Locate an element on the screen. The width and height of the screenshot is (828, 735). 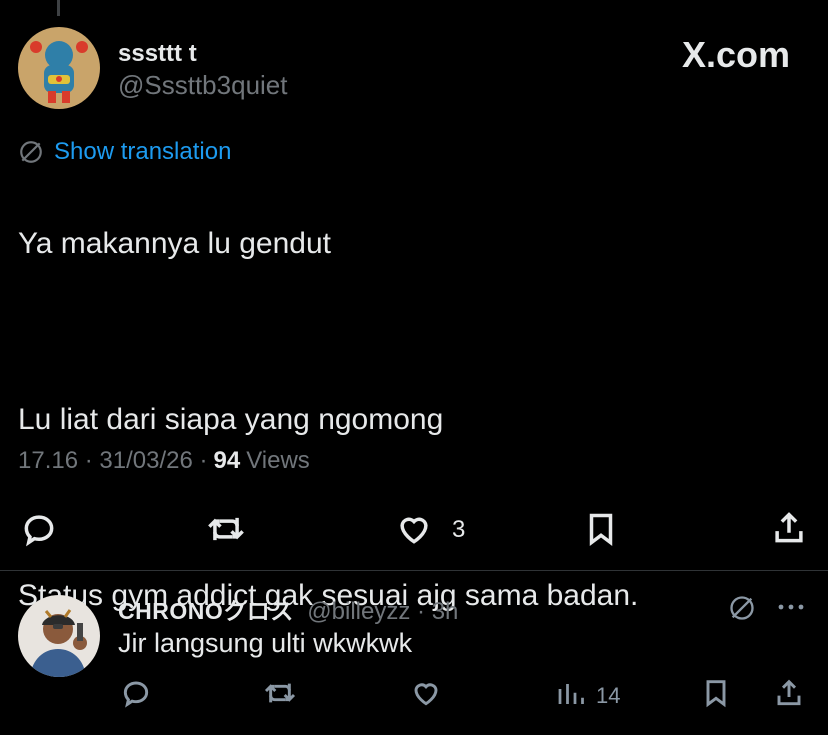
reply-header: CHRONOクロス @billeyzz · 3h is located at coordinates (288, 611).